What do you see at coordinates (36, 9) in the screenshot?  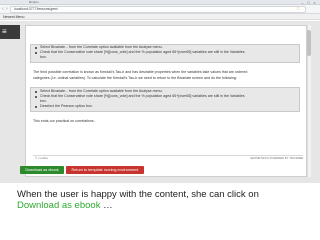 I see `url-text: localhost:3777/lessons/gem/` at bounding box center [36, 9].